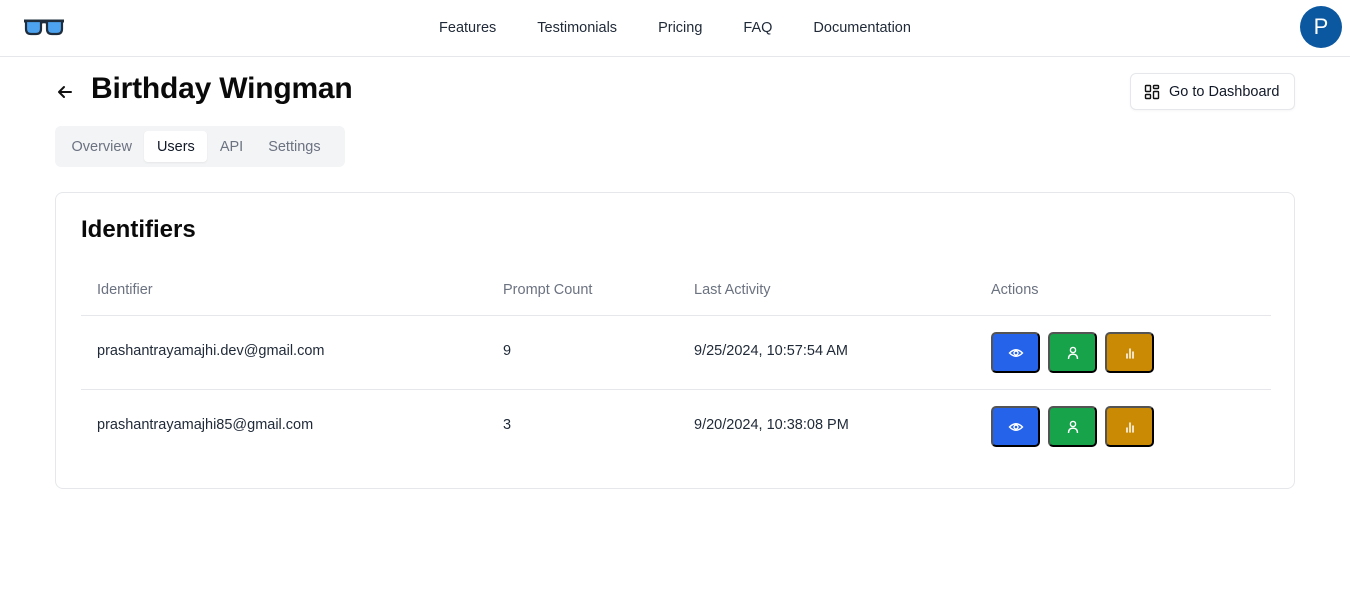 The width and height of the screenshot is (1350, 610). I want to click on layout-grid-icon, so click(1152, 91).